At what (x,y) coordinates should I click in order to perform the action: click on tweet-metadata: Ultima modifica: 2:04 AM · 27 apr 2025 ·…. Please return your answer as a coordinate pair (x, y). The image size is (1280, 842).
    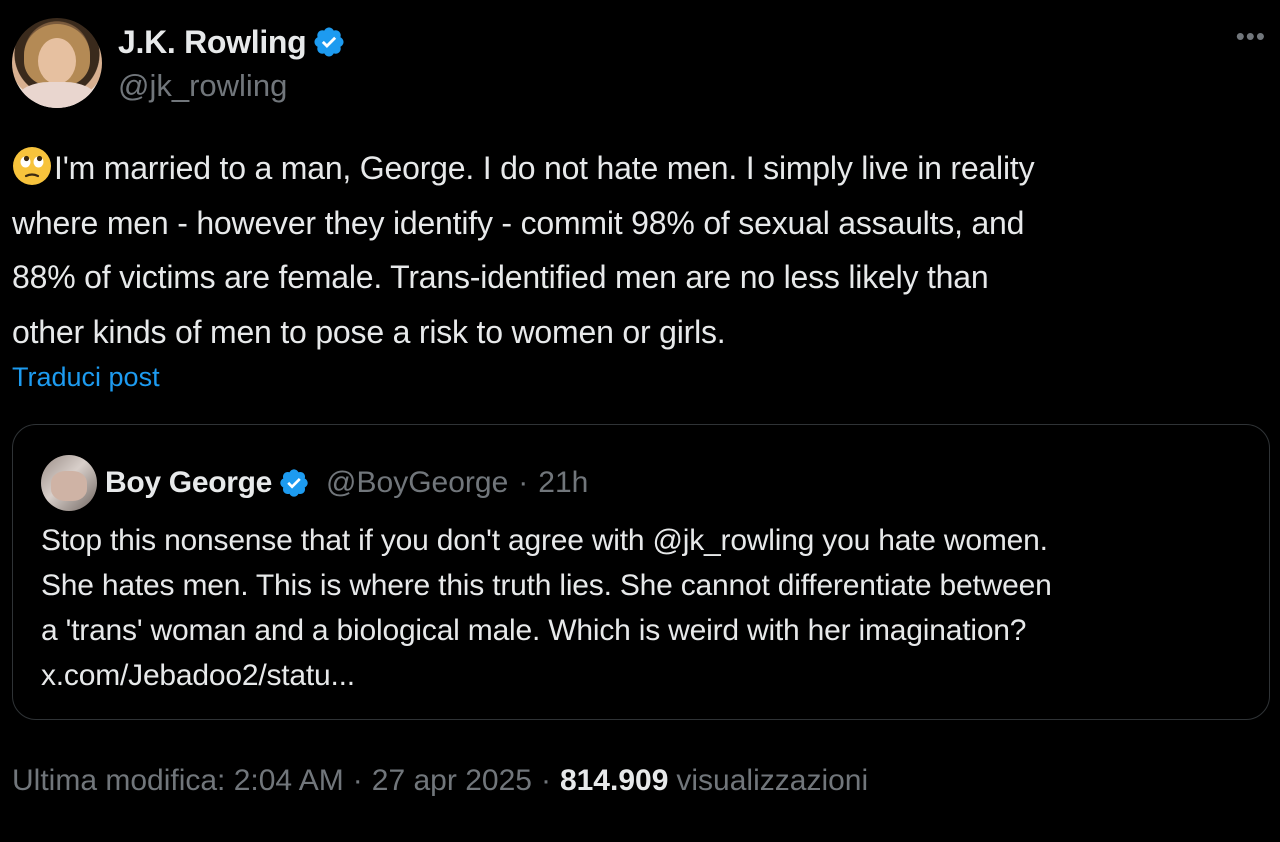
    Looking at the image, I should click on (440, 781).